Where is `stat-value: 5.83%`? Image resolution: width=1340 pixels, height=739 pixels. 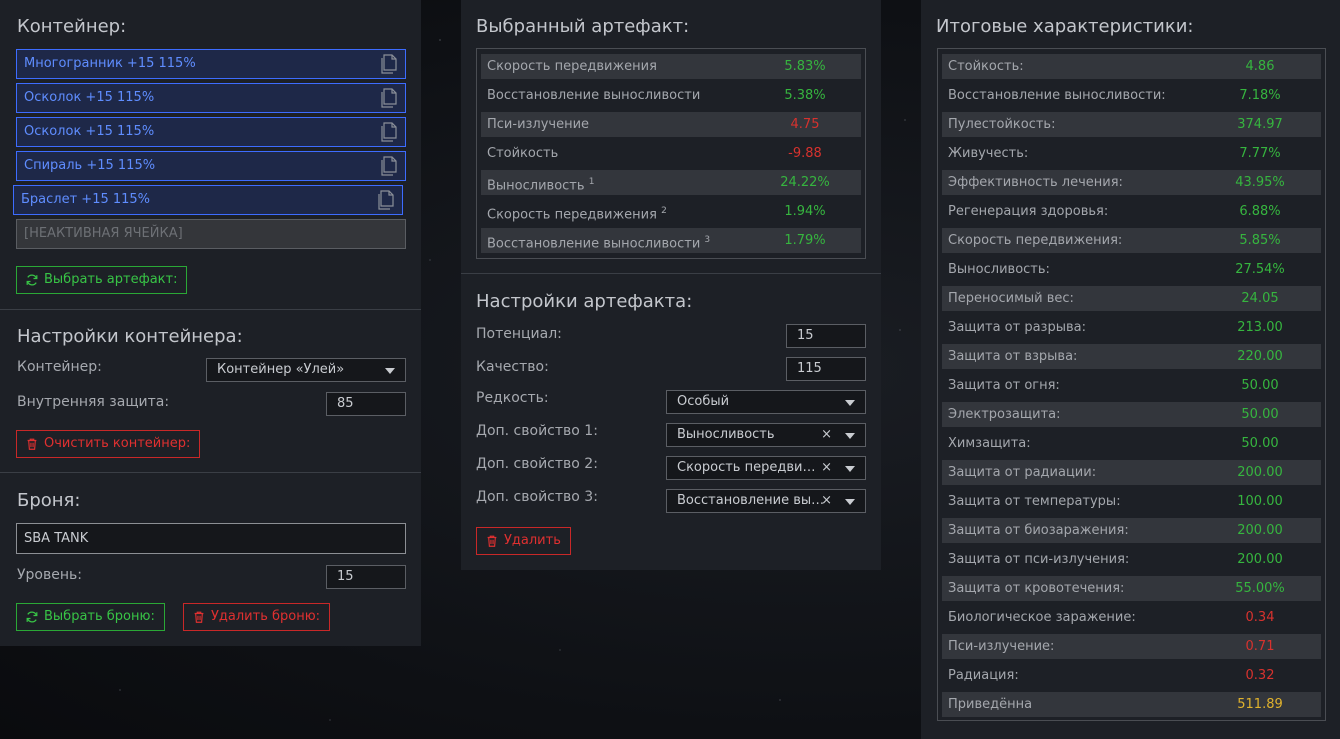 stat-value: 5.83% is located at coordinates (805, 66).